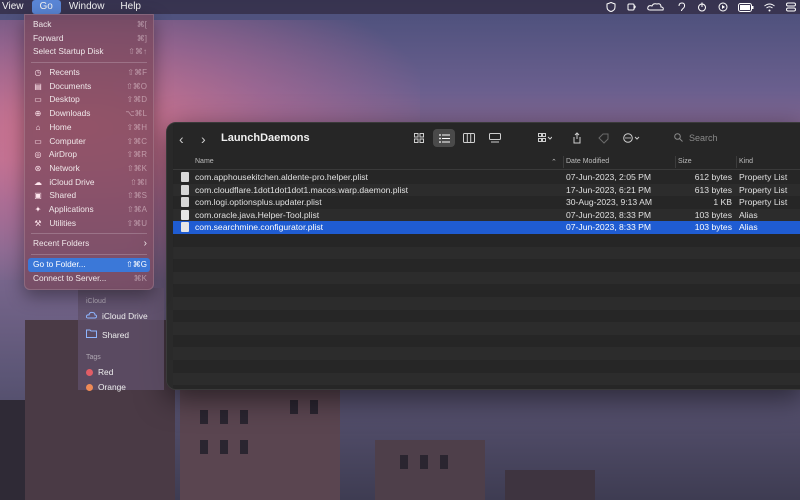 The image size is (800, 500). What do you see at coordinates (16, 7) in the screenshot?
I see `menu-view: View` at bounding box center [16, 7].